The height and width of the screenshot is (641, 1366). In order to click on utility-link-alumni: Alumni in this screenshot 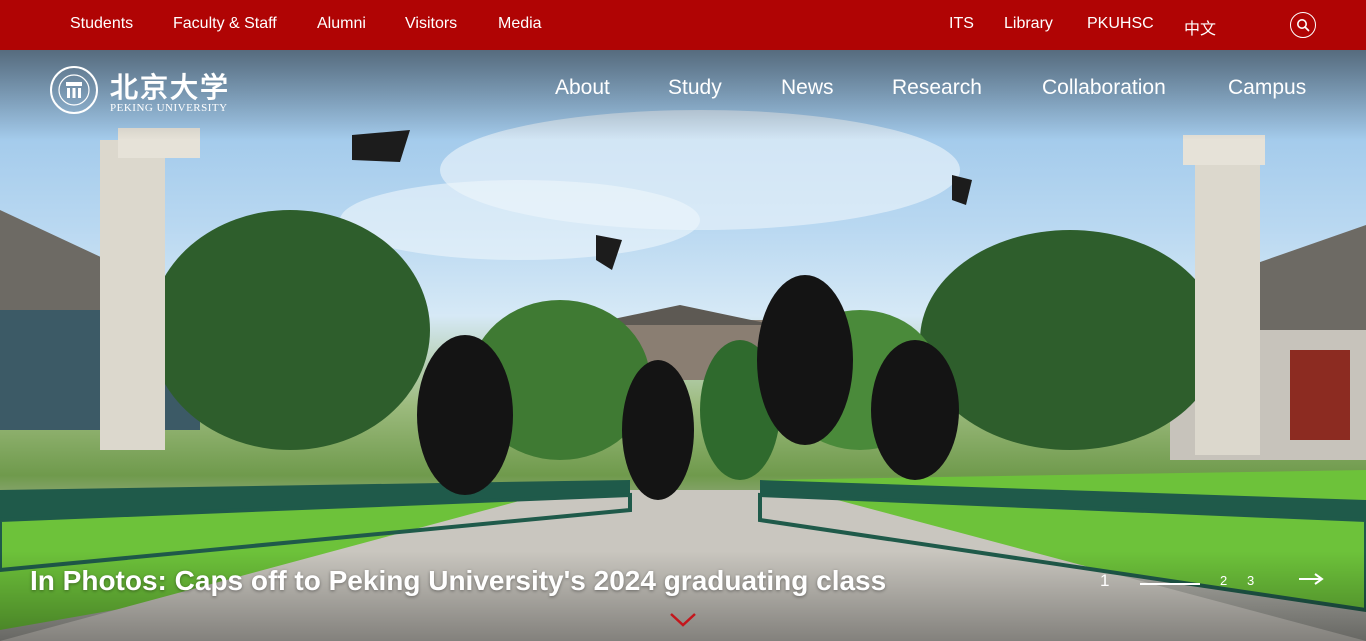, I will do `click(341, 24)`.